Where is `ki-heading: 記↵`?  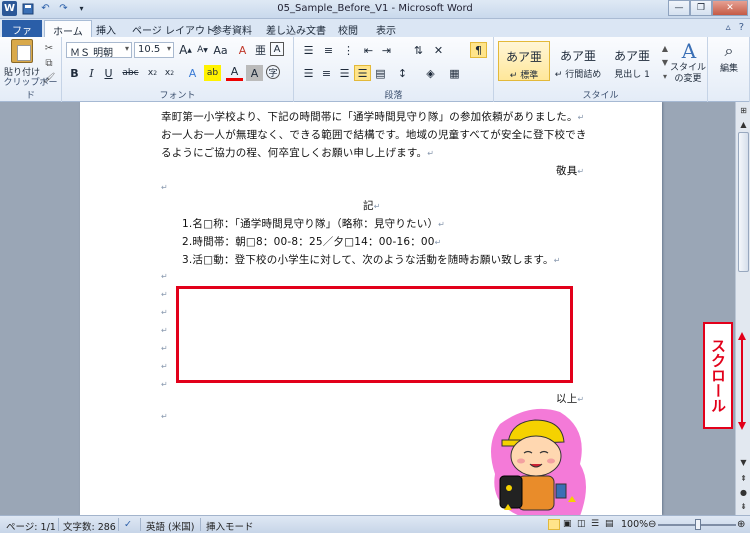
ki-heading: 記↵ is located at coordinates (372, 205).